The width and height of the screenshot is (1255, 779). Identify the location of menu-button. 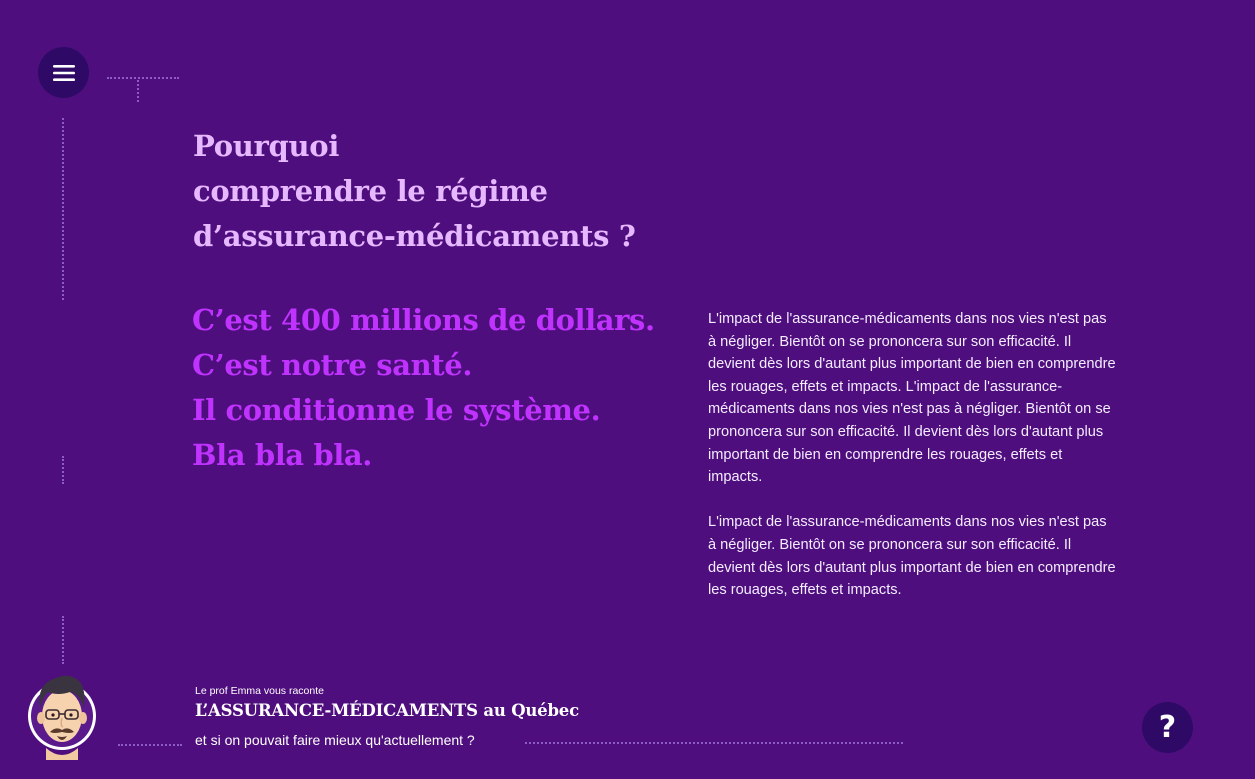
(63, 72).